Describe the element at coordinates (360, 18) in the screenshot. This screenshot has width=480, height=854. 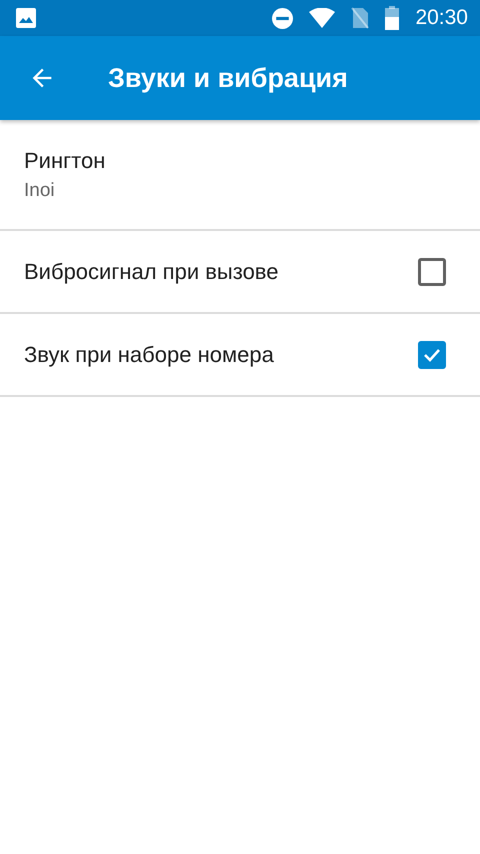
I see `no-sim-icon` at that location.